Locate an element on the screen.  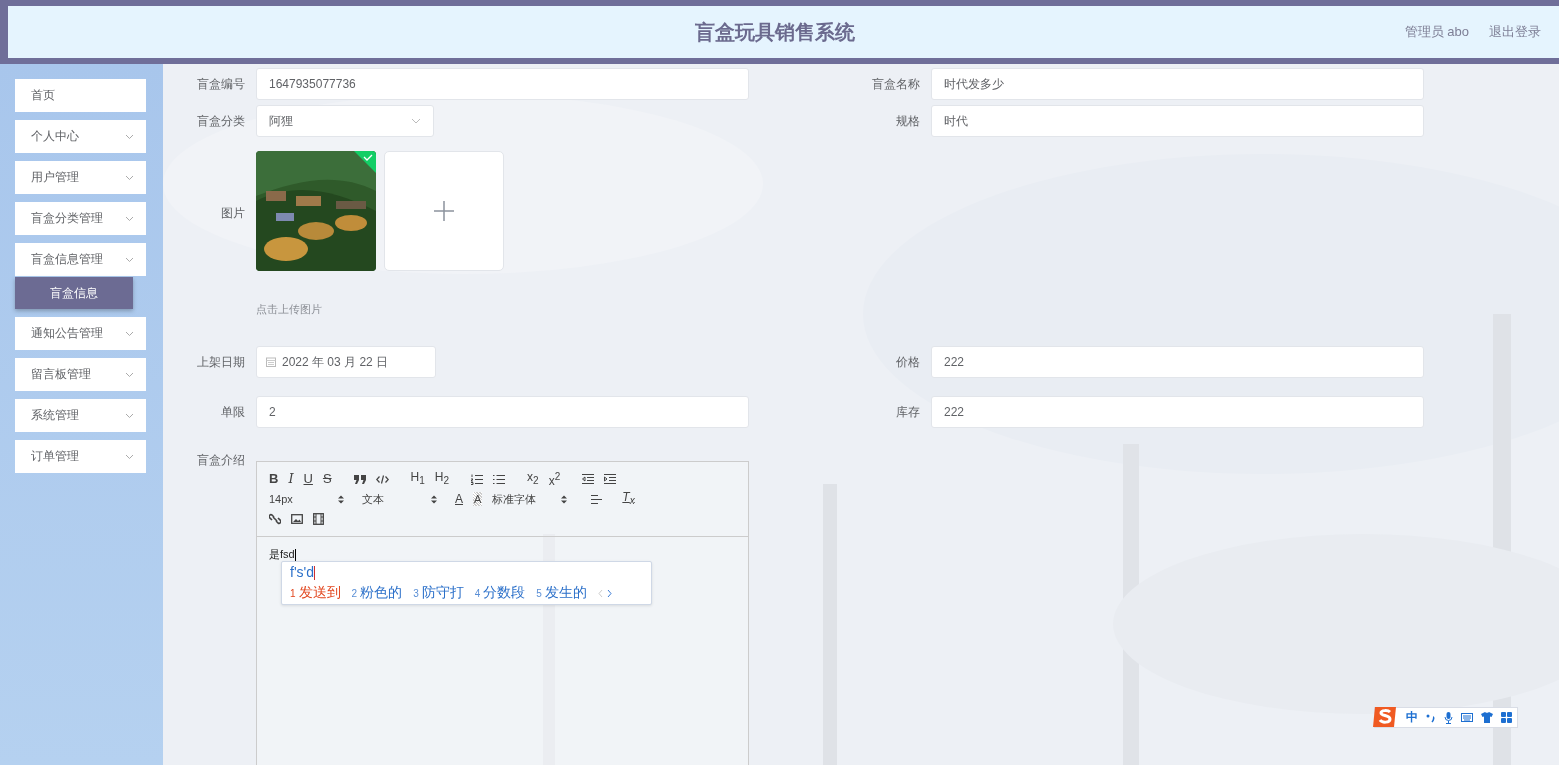
menu-item: 用户管理 is located at coordinates (80, 177).